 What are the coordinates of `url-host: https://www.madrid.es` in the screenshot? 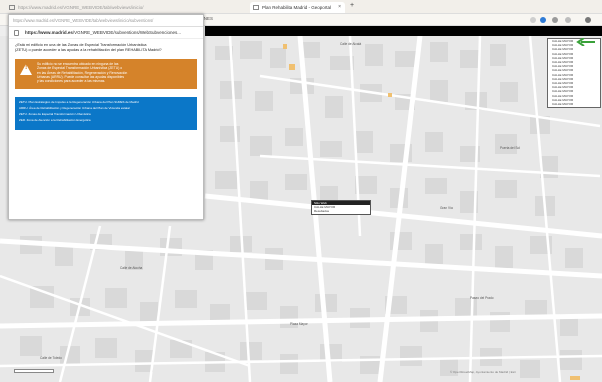 It's located at (49, 32).